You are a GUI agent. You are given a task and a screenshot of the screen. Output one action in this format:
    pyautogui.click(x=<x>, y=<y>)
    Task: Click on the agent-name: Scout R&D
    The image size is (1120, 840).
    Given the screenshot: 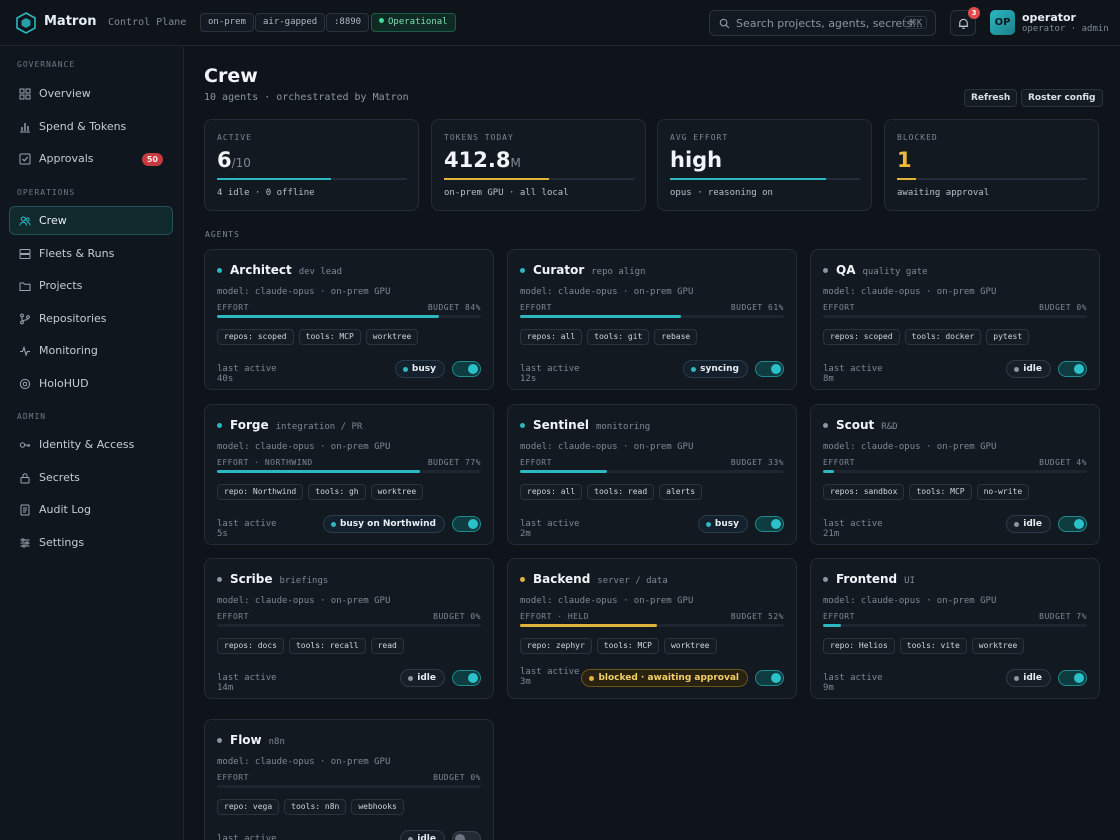 What is the action you would take?
    pyautogui.click(x=867, y=425)
    